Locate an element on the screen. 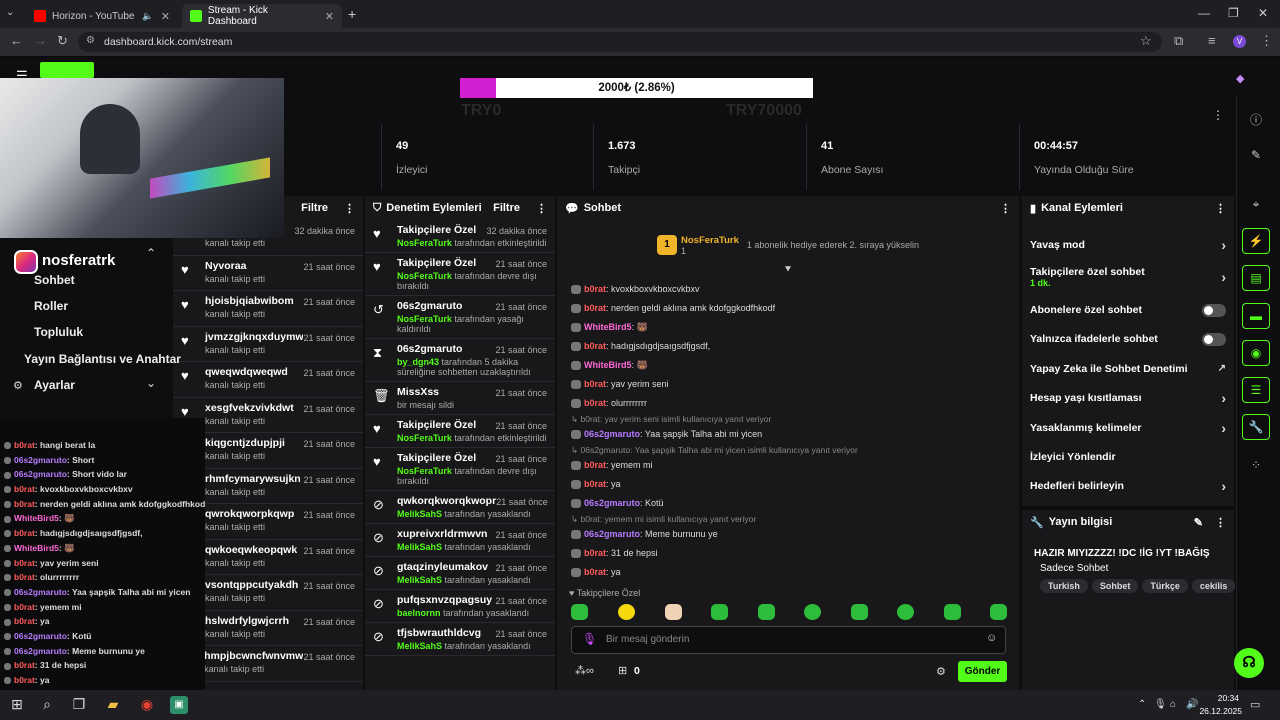 This screenshot has width=1280, height=720. chrome-icon: ◉ is located at coordinates (147, 705).